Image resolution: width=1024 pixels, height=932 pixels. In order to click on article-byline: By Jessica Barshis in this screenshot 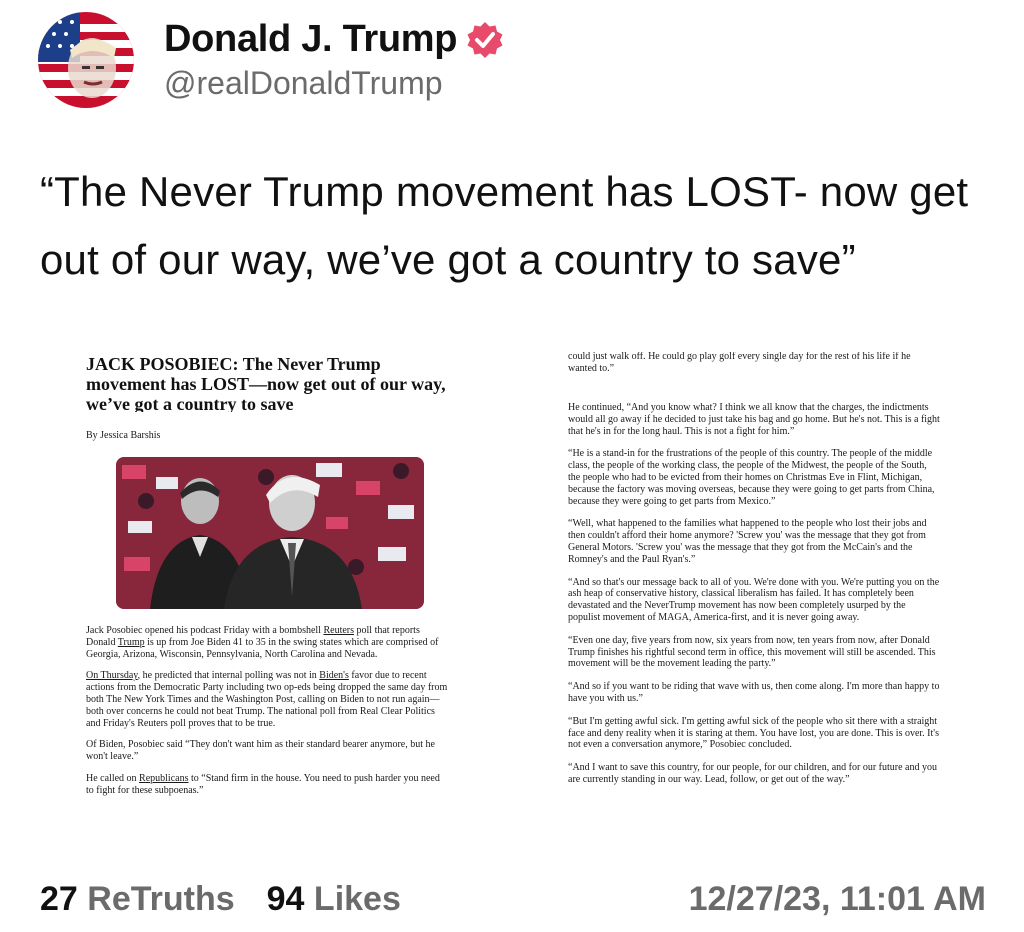, I will do `click(123, 435)`.